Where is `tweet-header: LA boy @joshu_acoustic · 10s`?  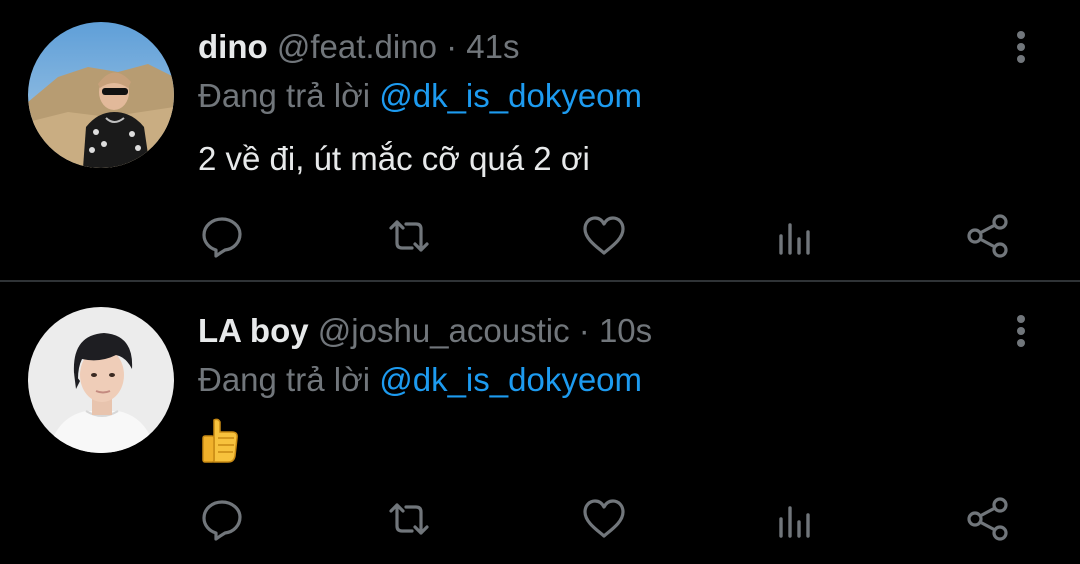
tweet-header: LA boy @joshu_acoustic · 10s is located at coordinates (425, 331).